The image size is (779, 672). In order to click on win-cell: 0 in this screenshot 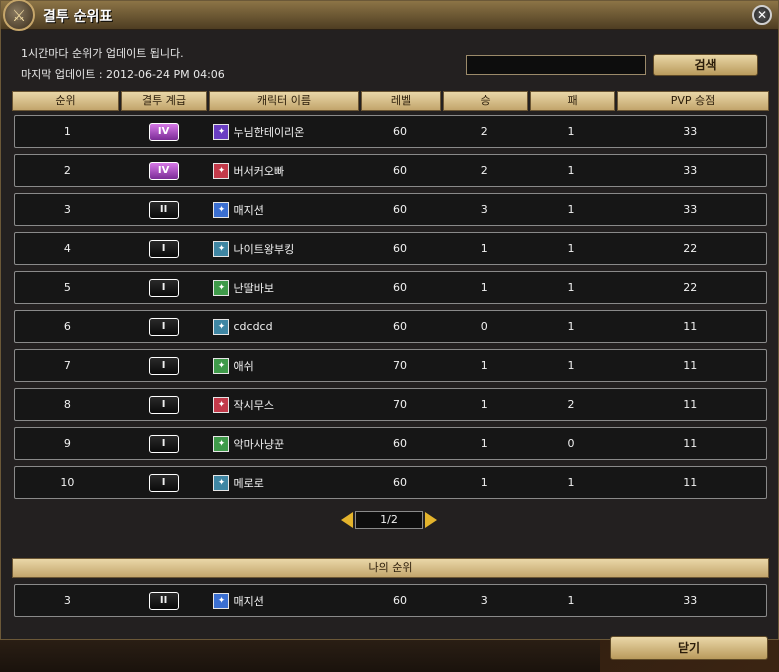, I will do `click(484, 326)`.